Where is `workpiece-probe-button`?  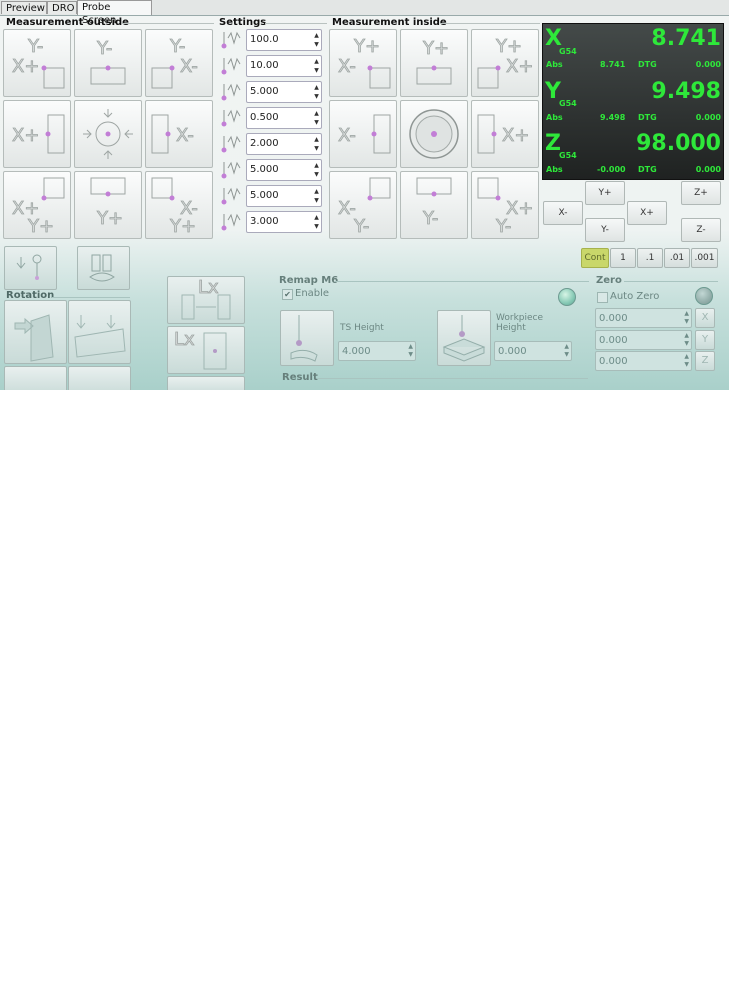 workpiece-probe-button is located at coordinates (464, 338).